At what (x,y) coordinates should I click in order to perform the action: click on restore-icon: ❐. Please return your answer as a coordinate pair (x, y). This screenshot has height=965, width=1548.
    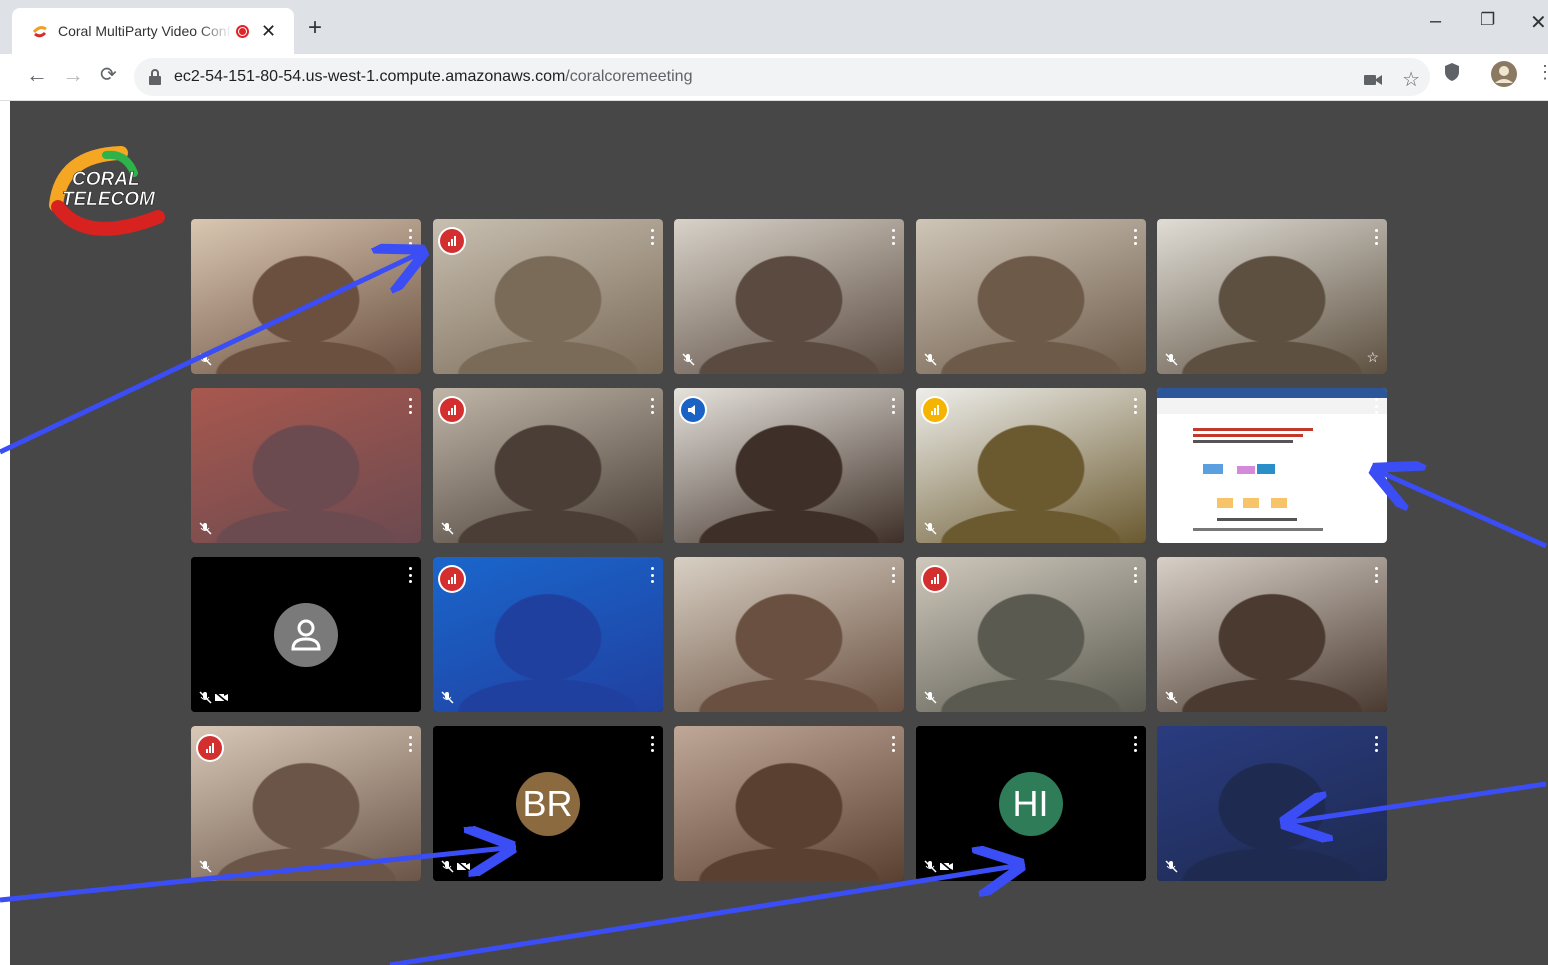
    Looking at the image, I should click on (1487, 20).